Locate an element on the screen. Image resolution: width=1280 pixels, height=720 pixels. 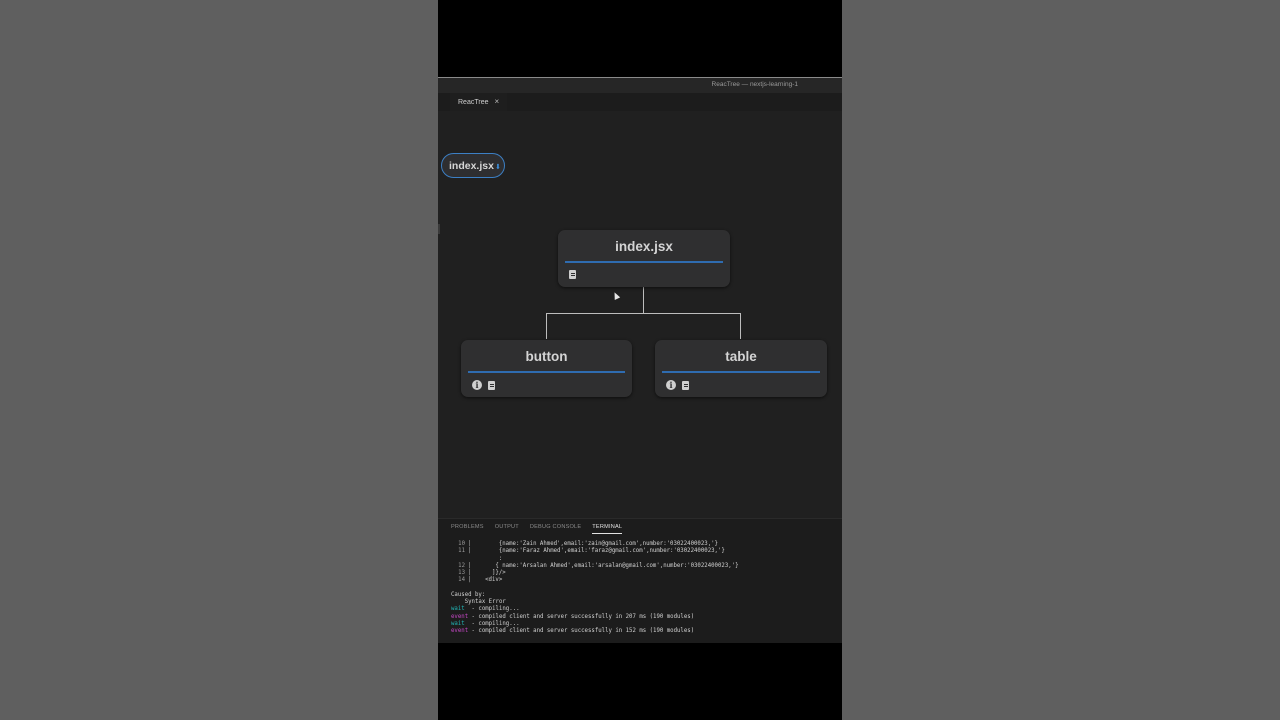
connector-right-vertical is located at coordinates (740, 326).